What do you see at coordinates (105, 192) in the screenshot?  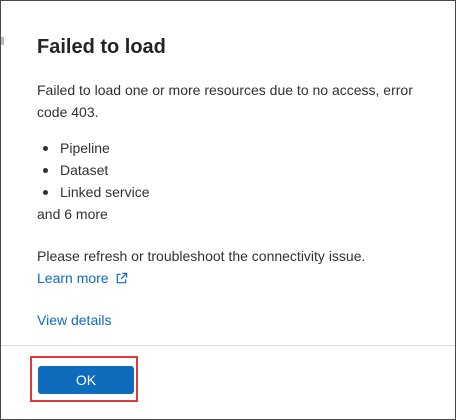 I see `resource-label: Linked service` at bounding box center [105, 192].